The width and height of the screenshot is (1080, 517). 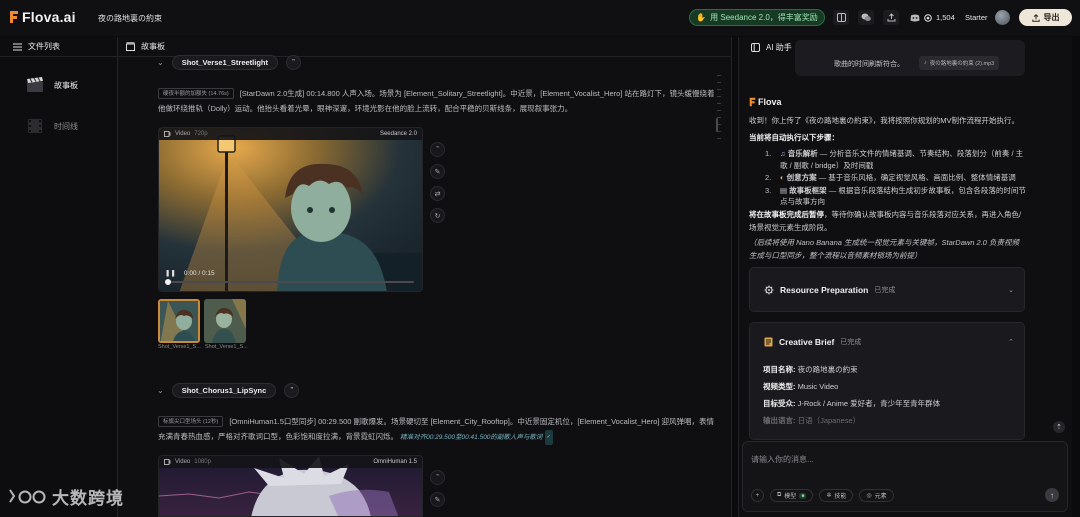 I want to click on brief-field: 目标受众: J-Rock / Anime 爱好者，青少年至青年群体, so click(x=887, y=403).